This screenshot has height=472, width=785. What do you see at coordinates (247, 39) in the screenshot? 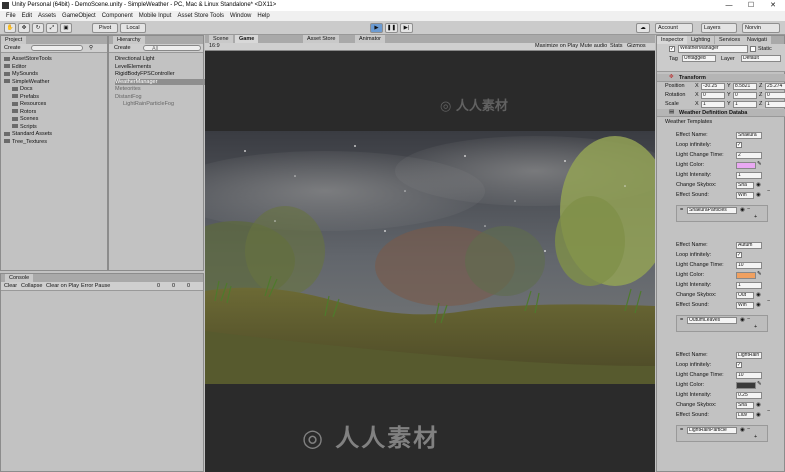
I see `tab-game: Game` at bounding box center [247, 39].